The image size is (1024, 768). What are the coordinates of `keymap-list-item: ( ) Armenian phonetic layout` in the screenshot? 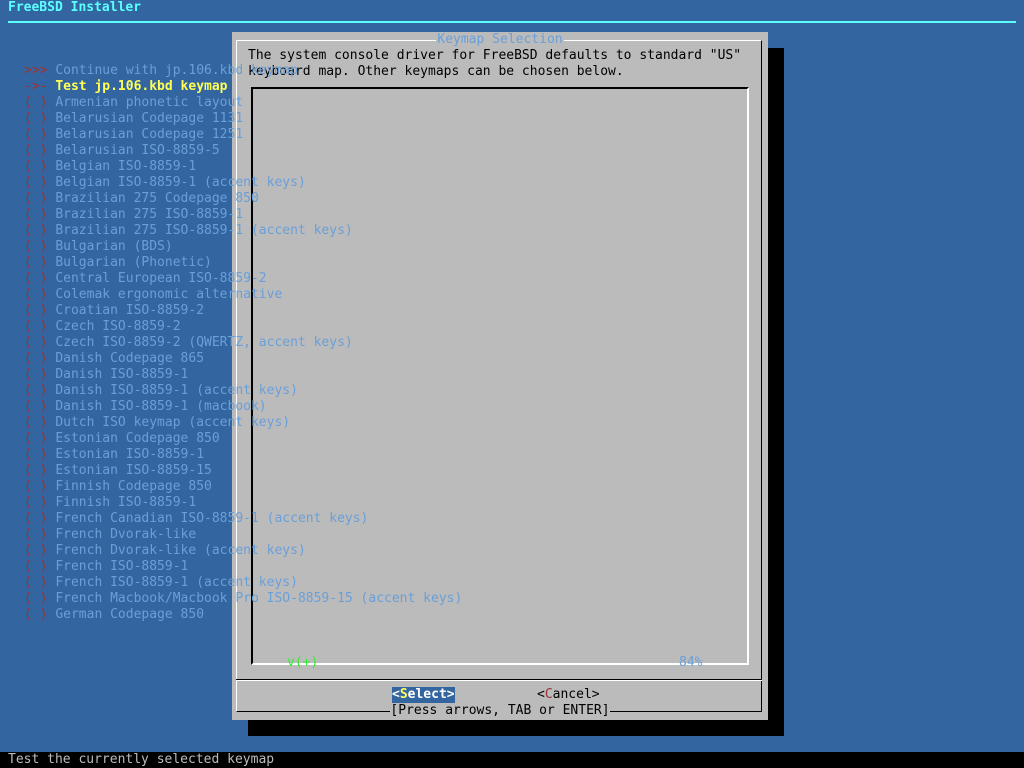 It's located at (269, 103).